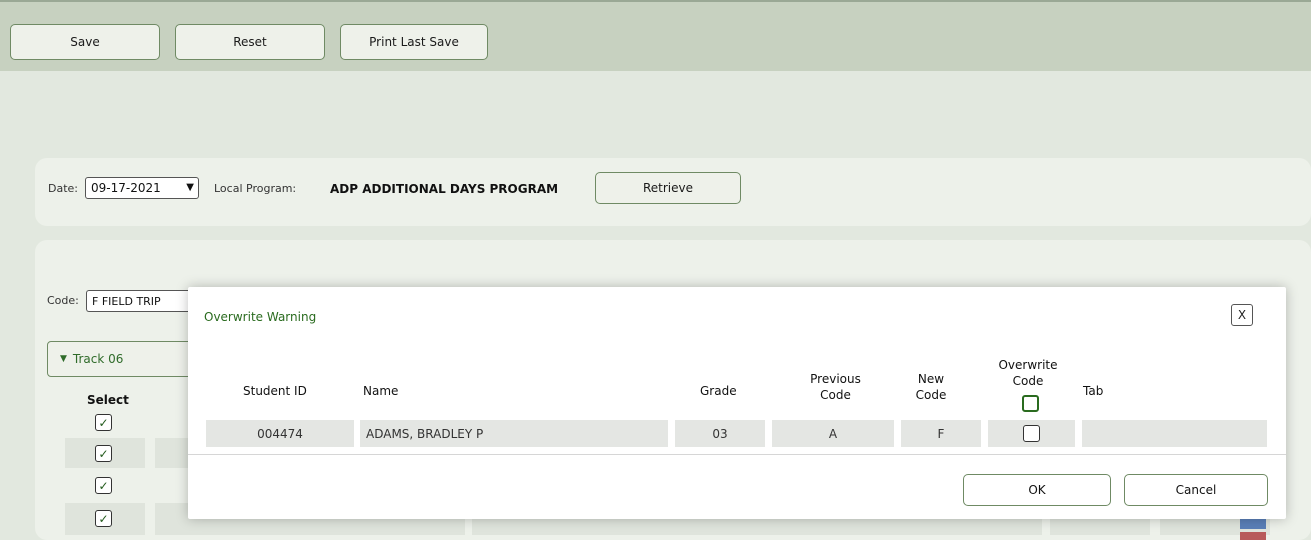  What do you see at coordinates (414, 42) in the screenshot?
I see `print-last-save-button: Print Last Save` at bounding box center [414, 42].